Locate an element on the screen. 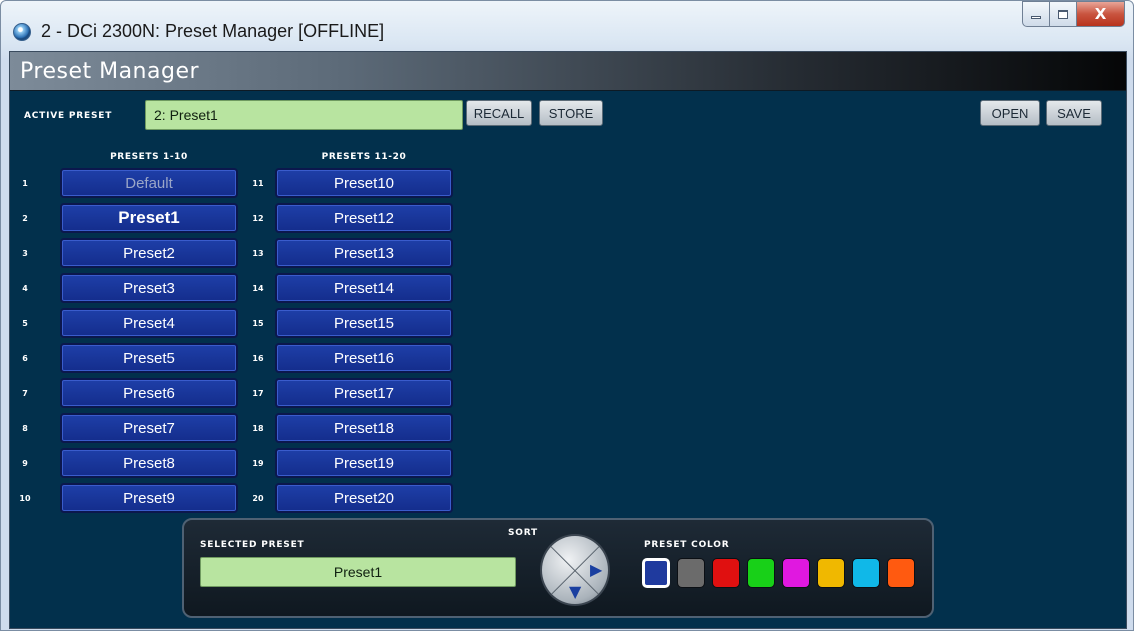 This screenshot has width=1134, height=631. preset-button: Preset3 is located at coordinates (149, 288).